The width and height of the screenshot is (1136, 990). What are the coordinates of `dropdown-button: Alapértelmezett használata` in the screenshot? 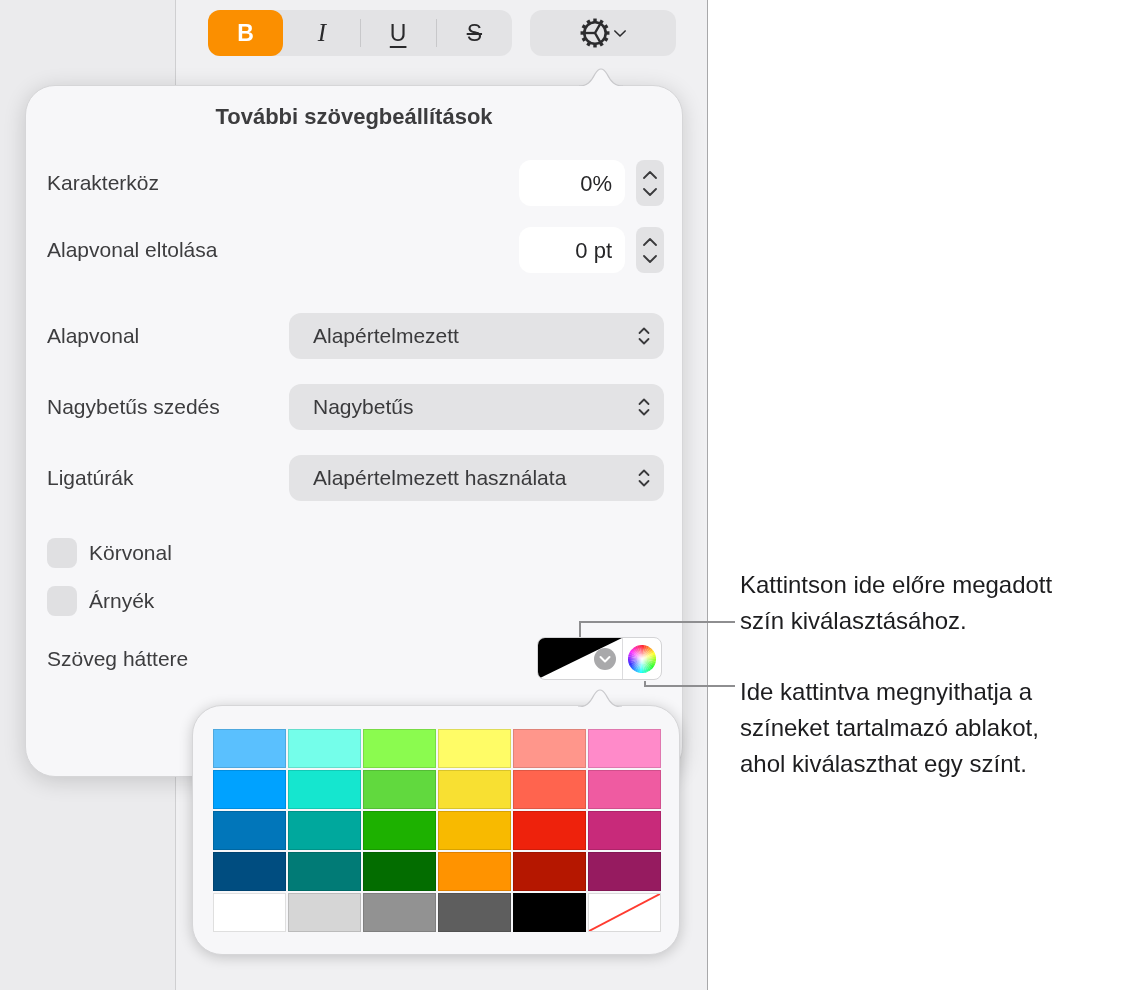 It's located at (476, 478).